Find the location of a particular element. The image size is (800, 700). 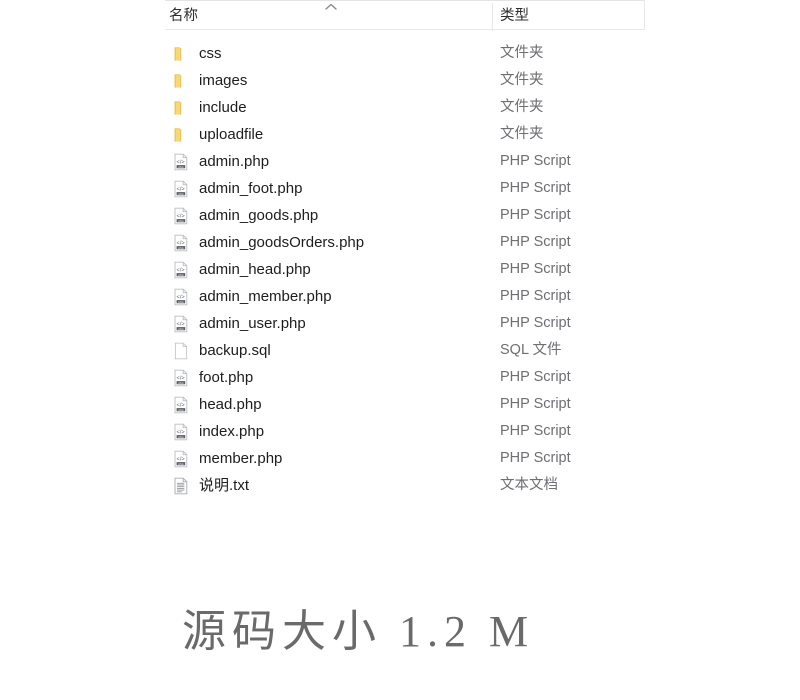

chevron-up-icon is located at coordinates (331, 7).